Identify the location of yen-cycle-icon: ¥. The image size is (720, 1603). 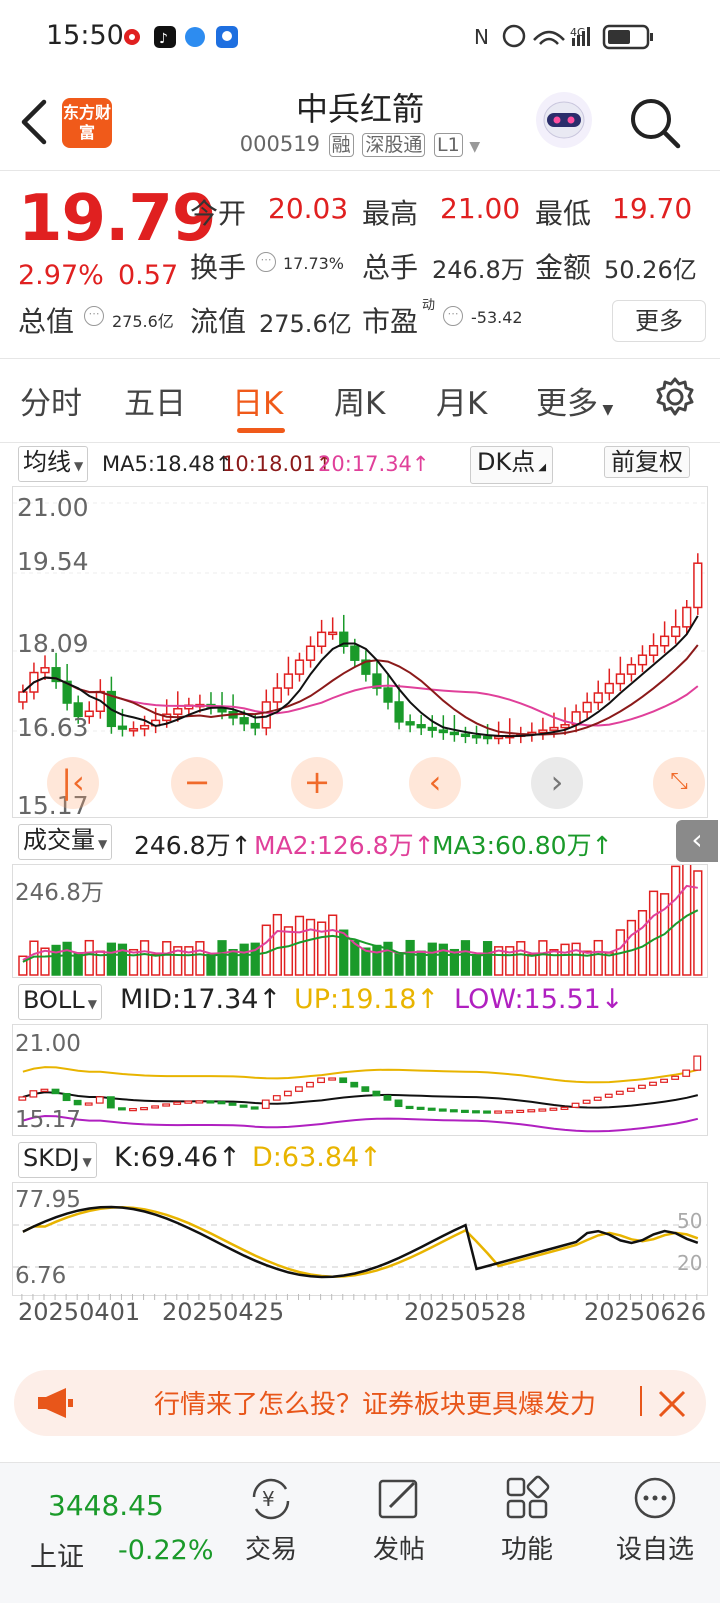
(271, 1498).